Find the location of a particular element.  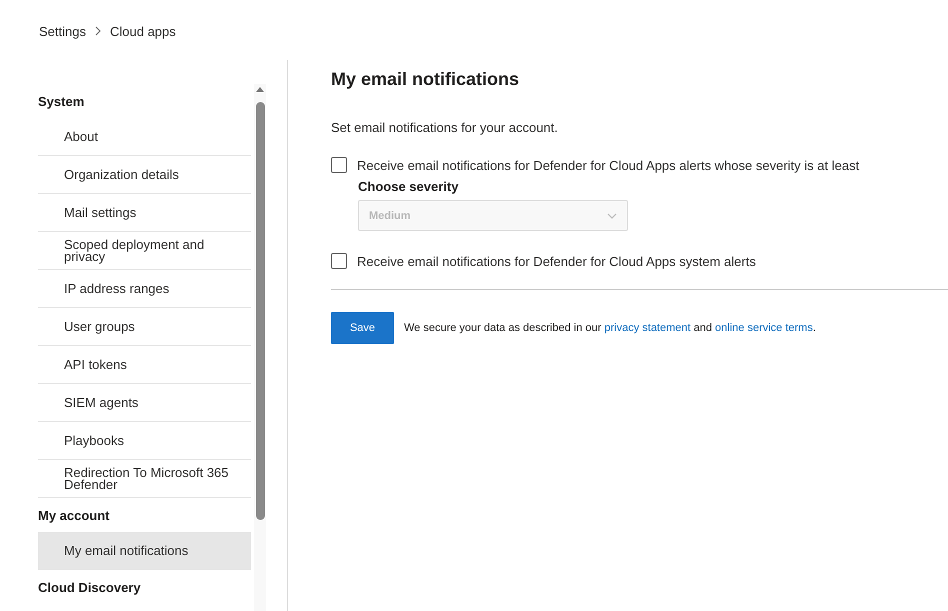

scroll-up-icon is located at coordinates (260, 89).